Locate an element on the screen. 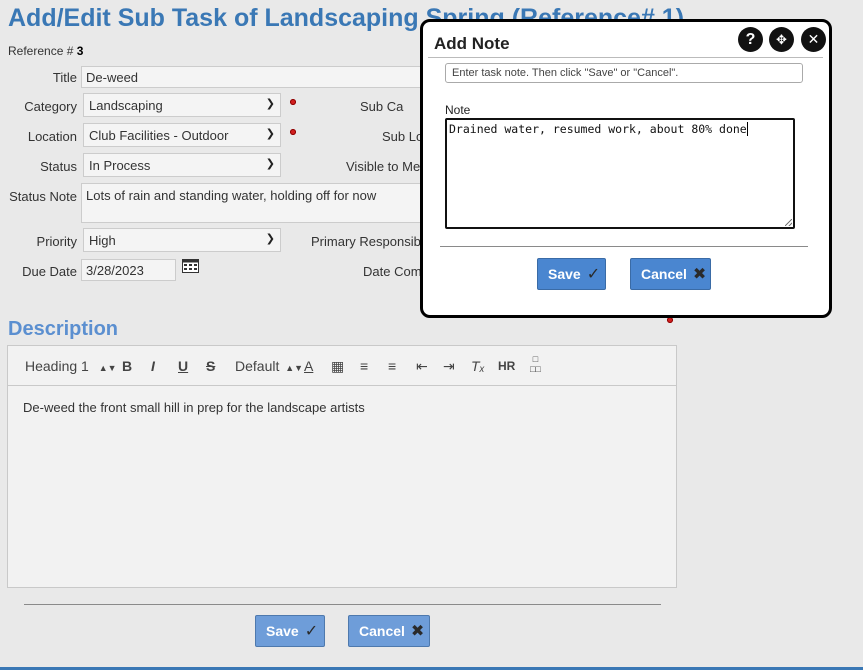  visible-to-label: Visible to Me is located at coordinates (383, 166).